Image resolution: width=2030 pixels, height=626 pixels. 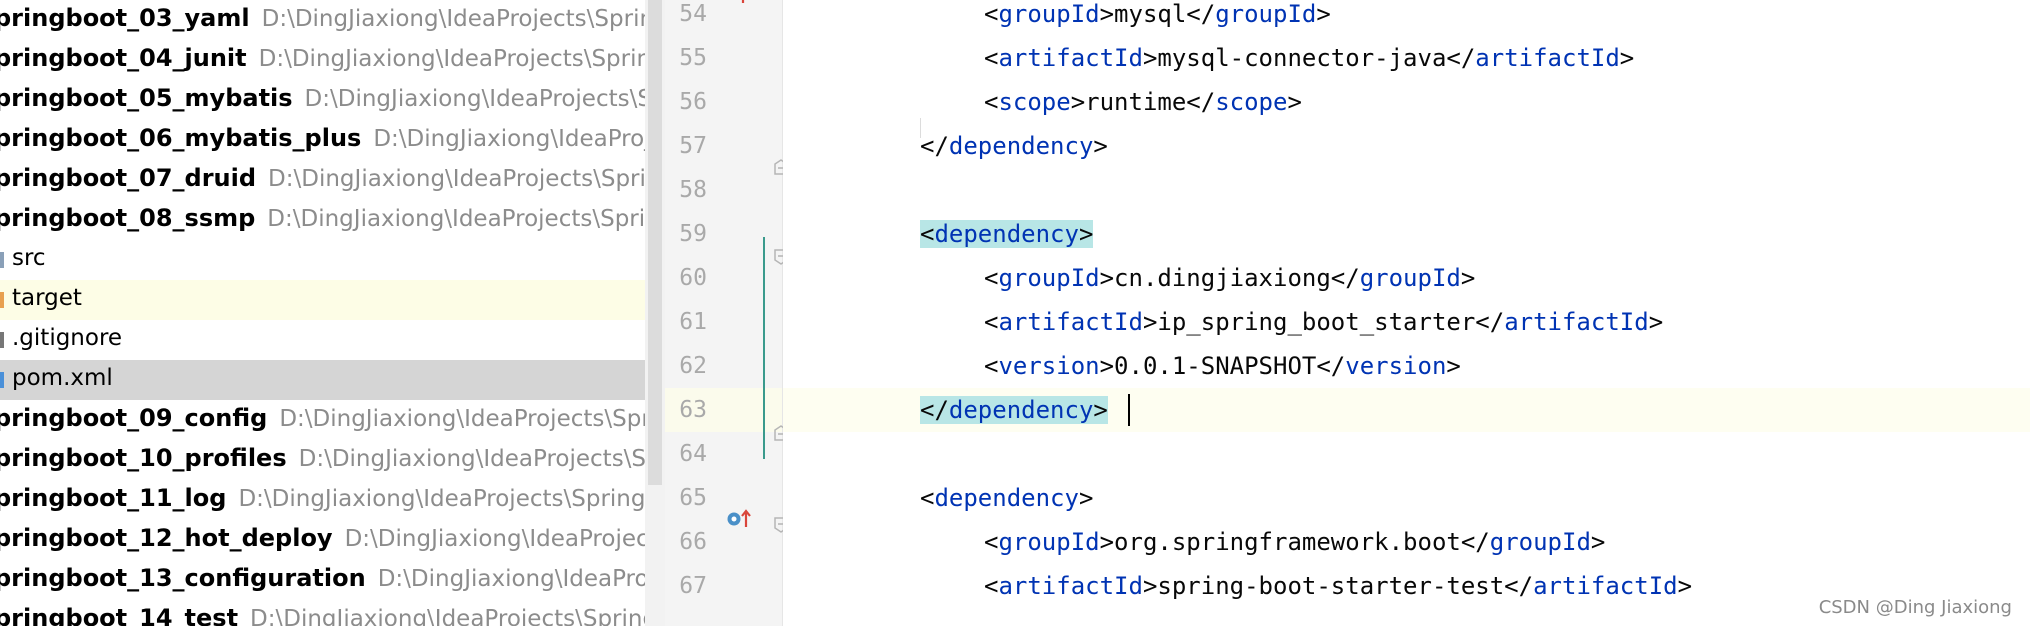 I want to click on tree-item-target: target, so click(x=332, y=300).